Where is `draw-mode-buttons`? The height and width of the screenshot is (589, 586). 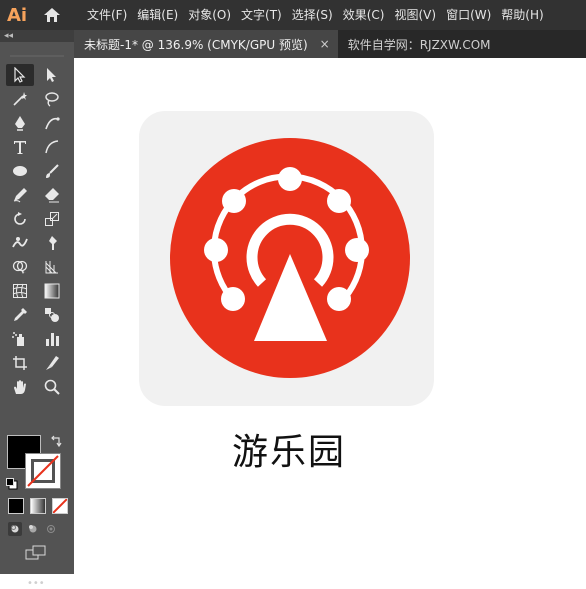 draw-mode-buttons is located at coordinates (33, 529).